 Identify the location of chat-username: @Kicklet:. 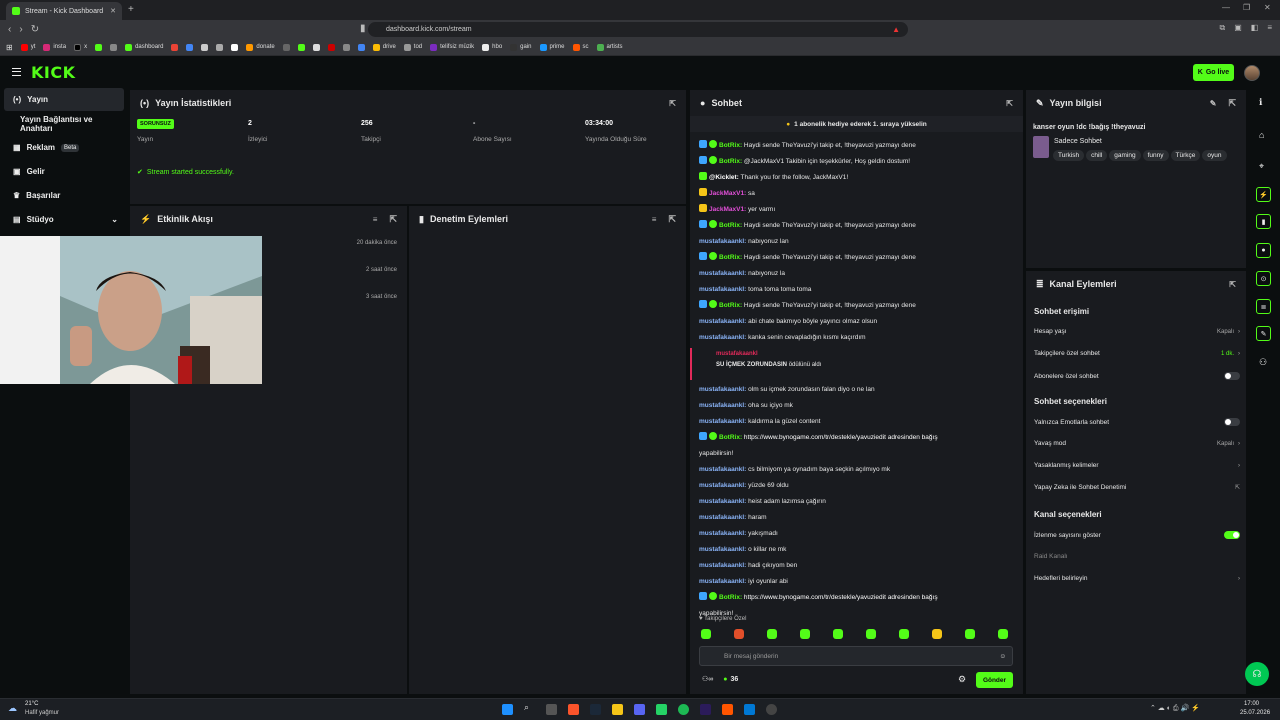
(724, 177).